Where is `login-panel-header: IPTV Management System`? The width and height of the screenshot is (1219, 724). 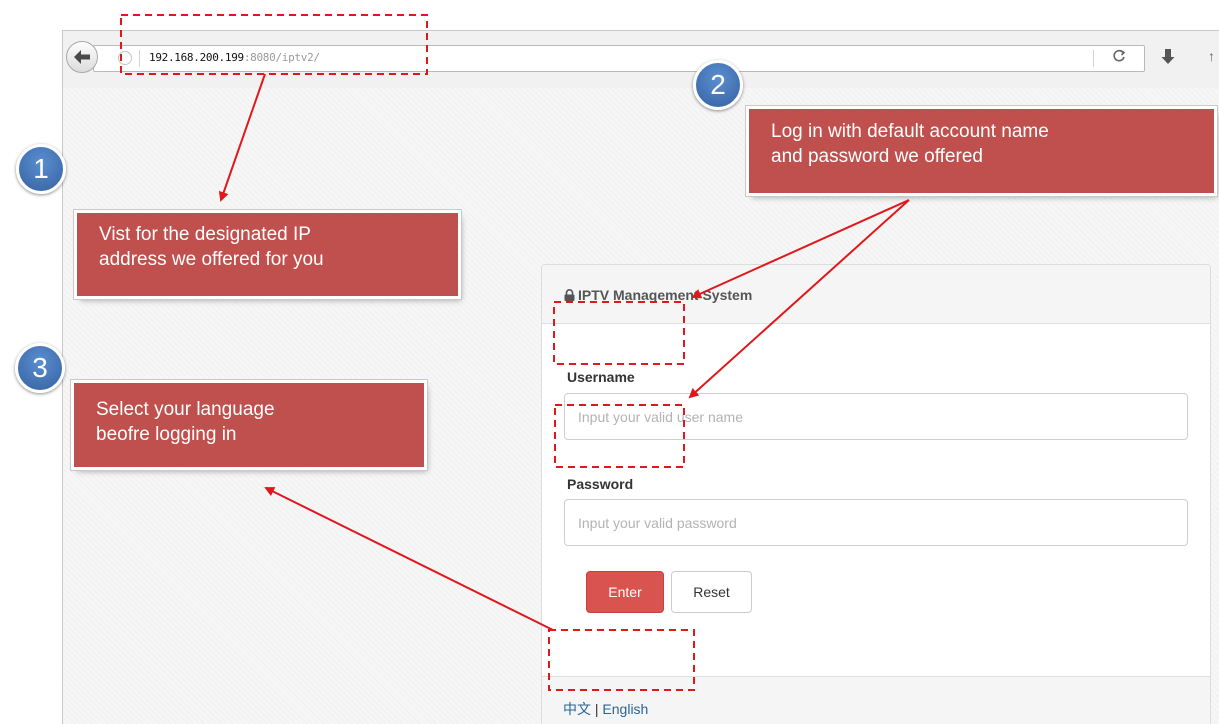 login-panel-header: IPTV Management System is located at coordinates (876, 294).